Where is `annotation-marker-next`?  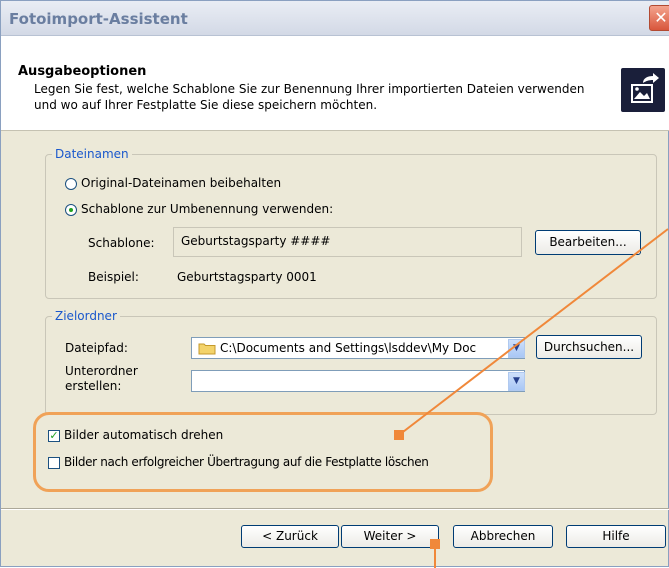
annotation-marker-next is located at coordinates (435, 544).